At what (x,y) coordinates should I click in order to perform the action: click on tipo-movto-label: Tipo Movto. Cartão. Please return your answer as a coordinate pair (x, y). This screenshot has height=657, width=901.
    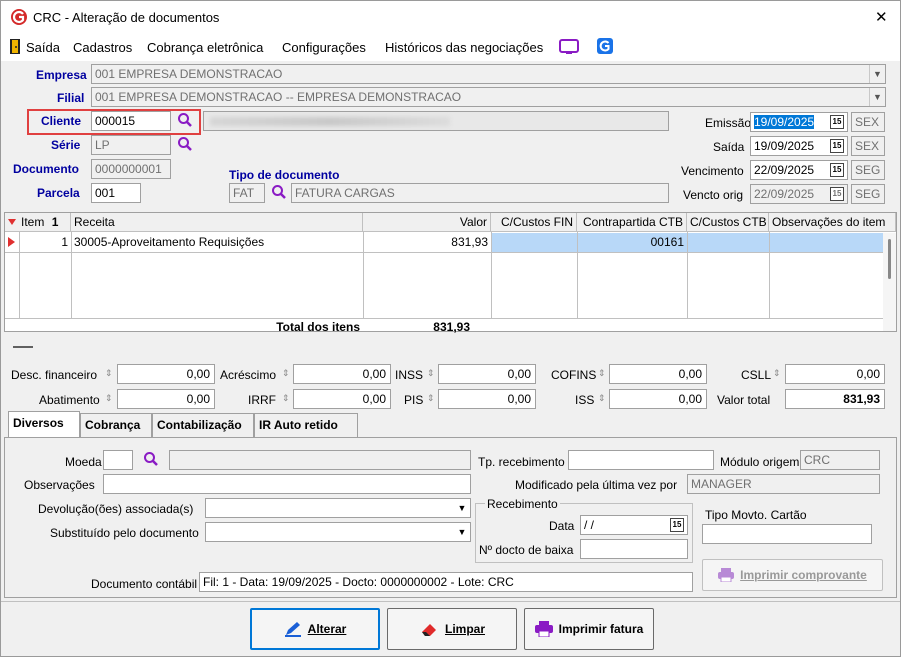
    Looking at the image, I should click on (756, 515).